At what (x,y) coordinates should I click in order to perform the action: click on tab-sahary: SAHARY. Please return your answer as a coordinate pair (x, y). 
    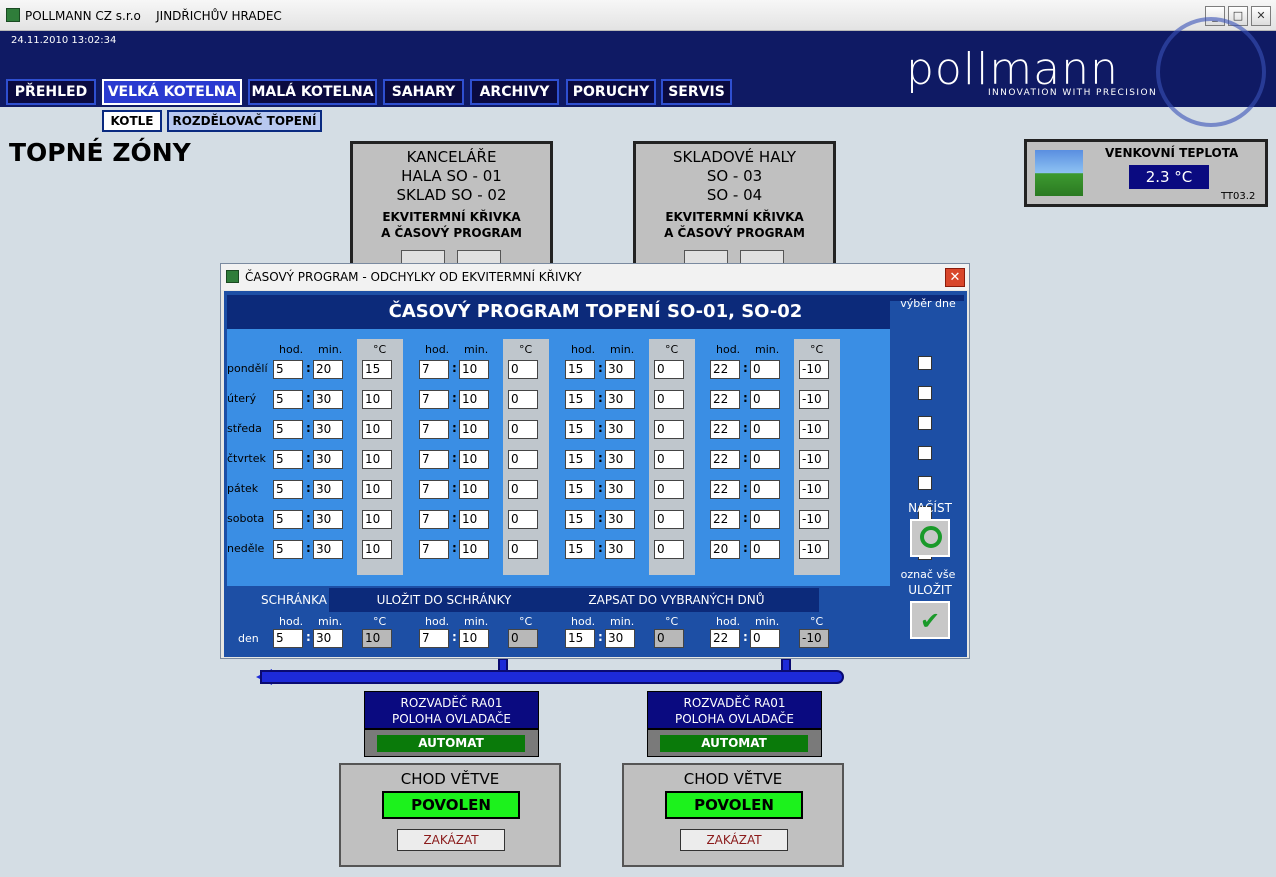
    Looking at the image, I should click on (423, 92).